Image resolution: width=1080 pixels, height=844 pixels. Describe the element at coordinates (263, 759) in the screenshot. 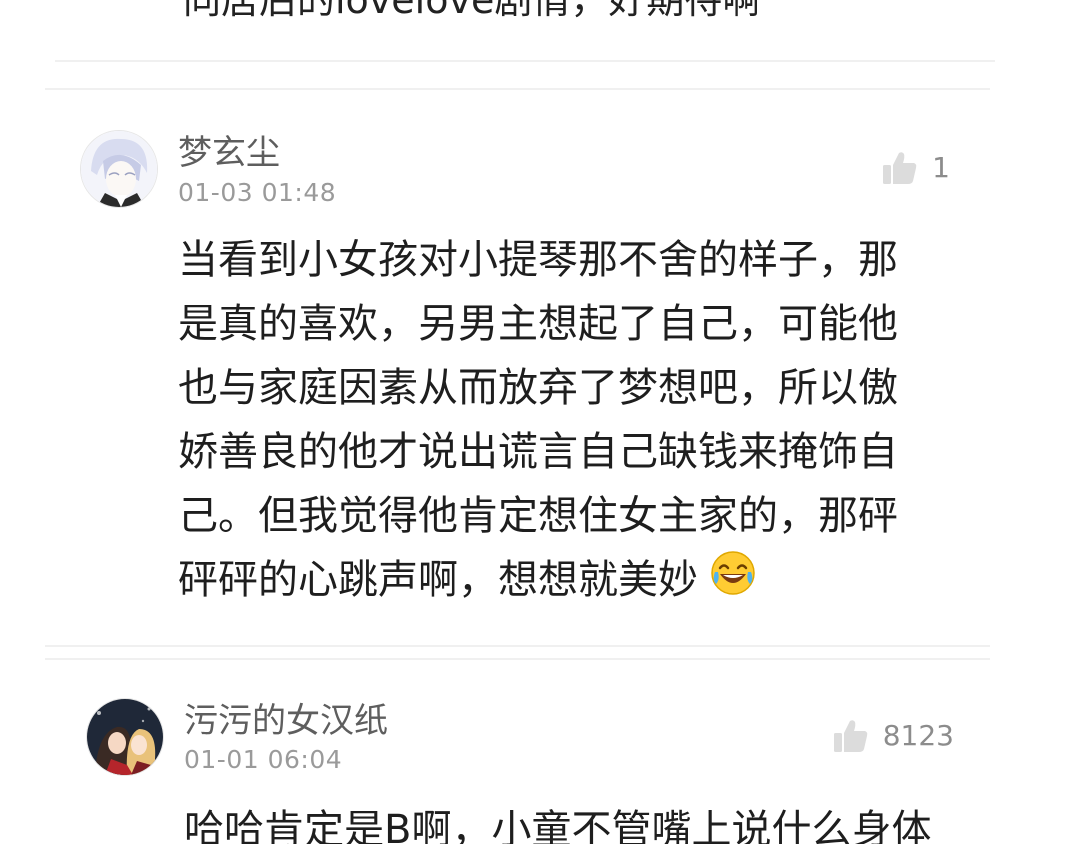

I see `timestamp: 01-01 06:04` at that location.